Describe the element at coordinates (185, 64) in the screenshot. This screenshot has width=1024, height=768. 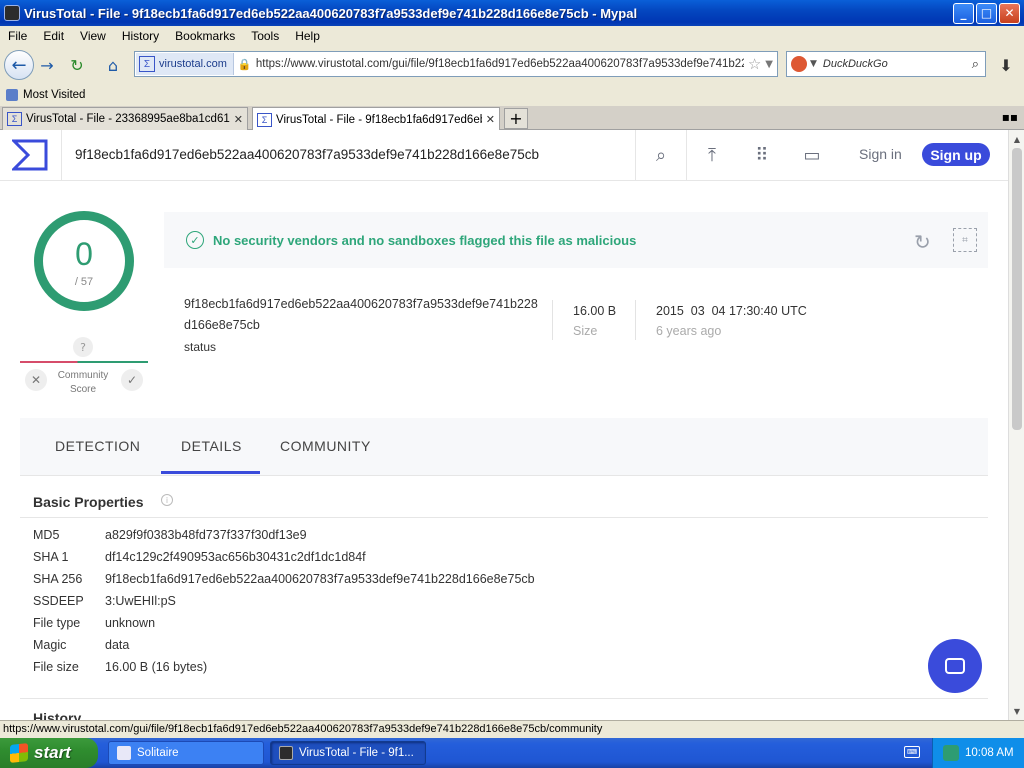
I see `site-identity-badge: Σ virustotal.com` at that location.